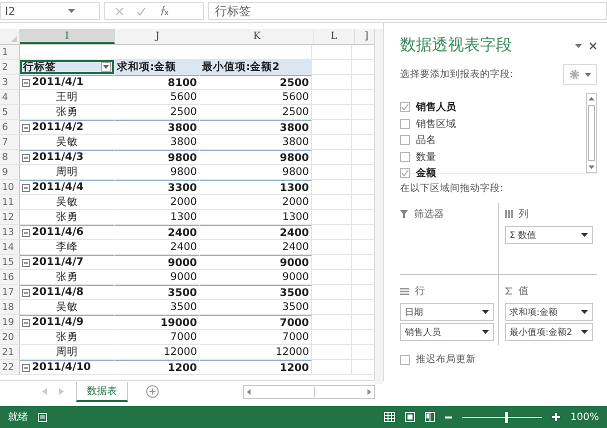  Describe the element at coordinates (407, 11) in the screenshot. I see `formula-field: 行标签` at that location.